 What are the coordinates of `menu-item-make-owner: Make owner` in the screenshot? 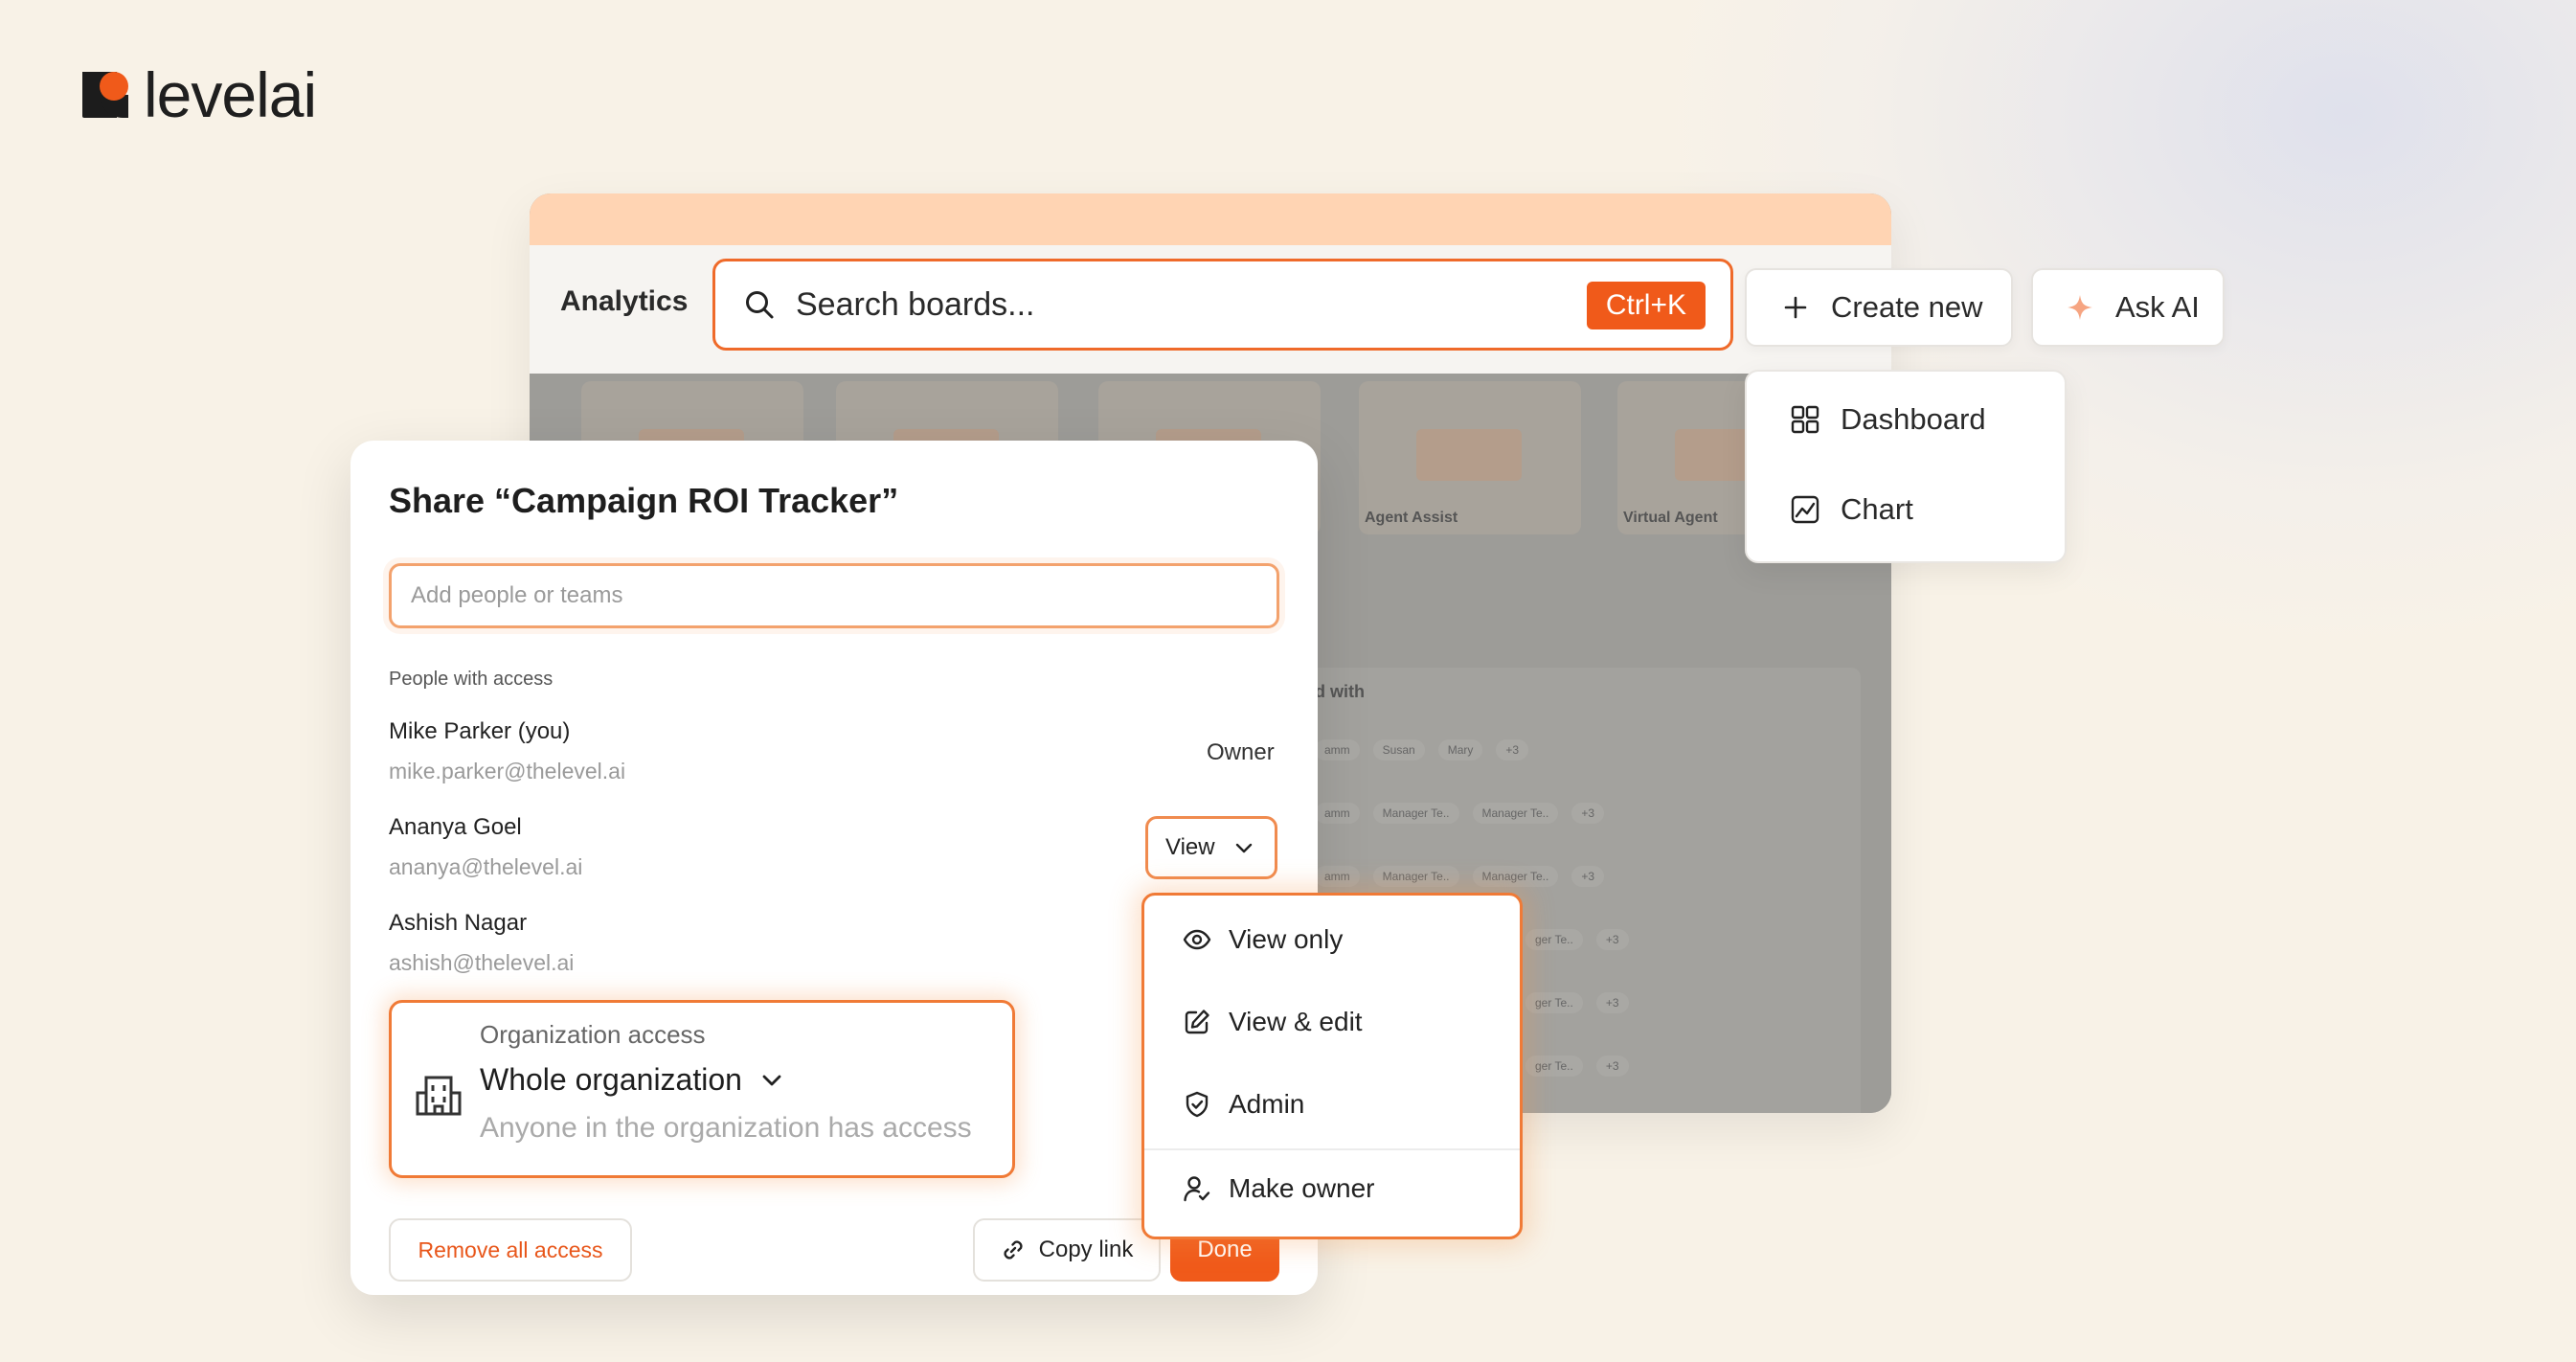 It's located at (1279, 1188).